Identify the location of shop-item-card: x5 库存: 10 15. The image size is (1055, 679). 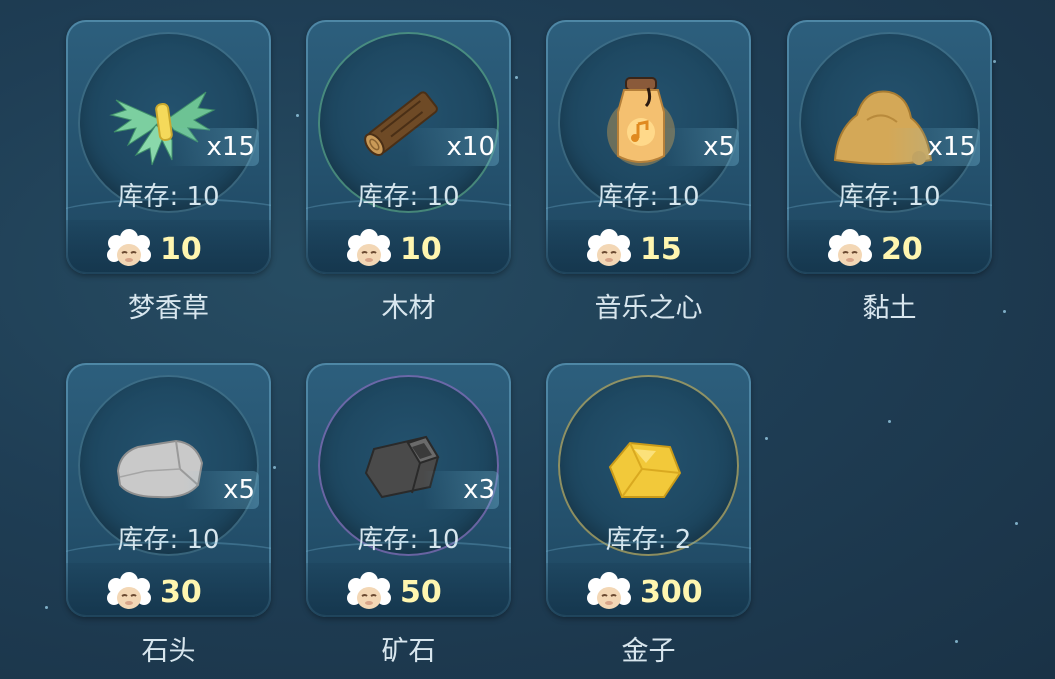
(648, 147).